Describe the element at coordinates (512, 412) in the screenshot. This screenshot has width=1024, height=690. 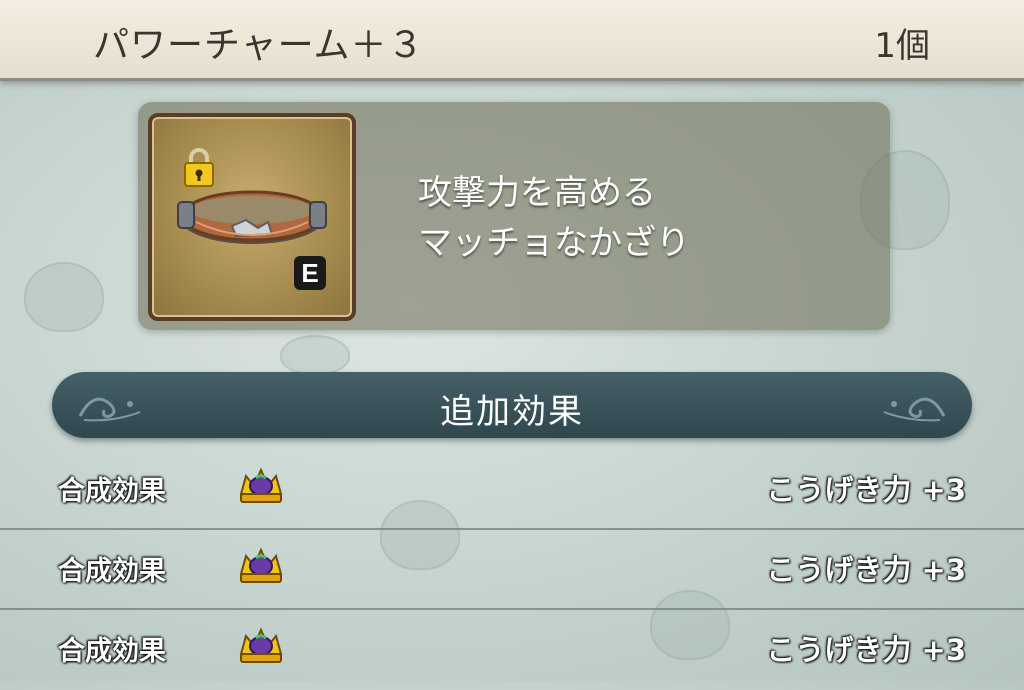
I see `section-title: 追加効果` at that location.